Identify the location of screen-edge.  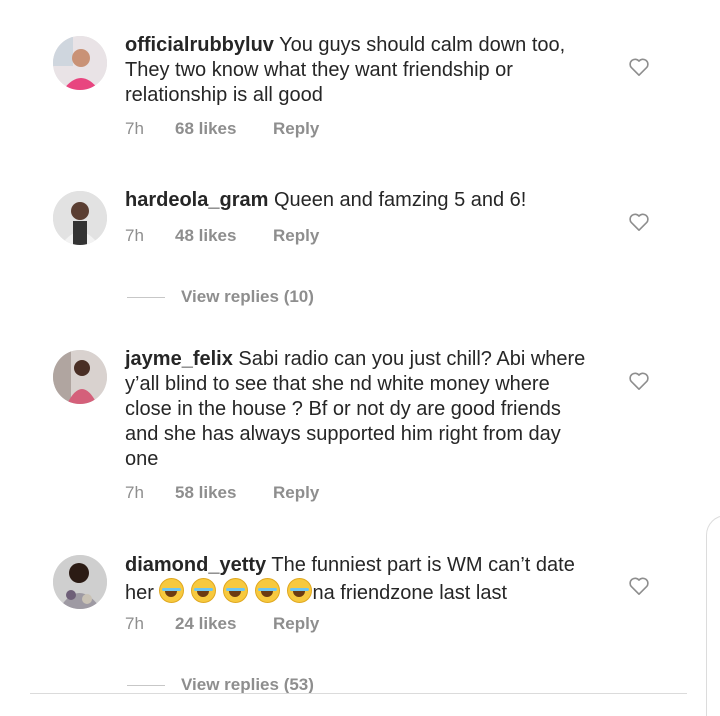
(713, 615).